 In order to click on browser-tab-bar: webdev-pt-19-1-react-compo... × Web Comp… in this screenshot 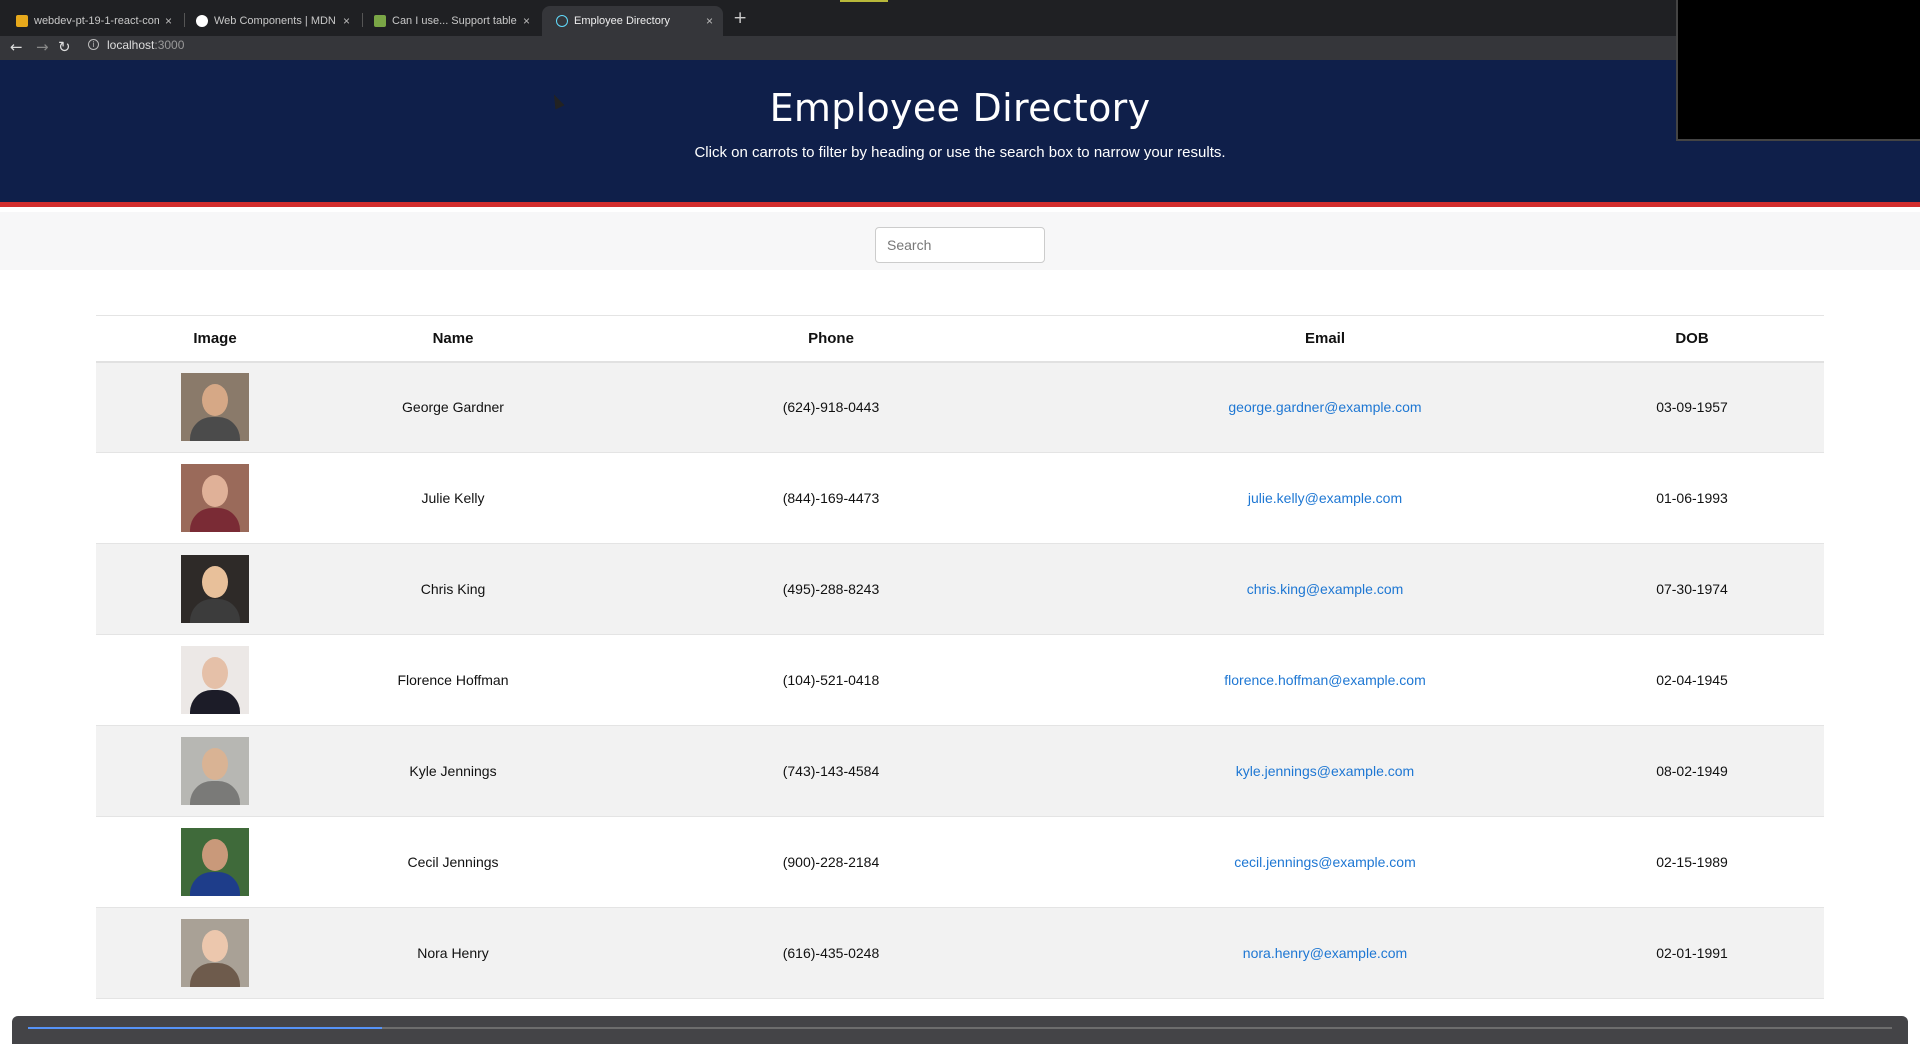, I will do `click(960, 18)`.